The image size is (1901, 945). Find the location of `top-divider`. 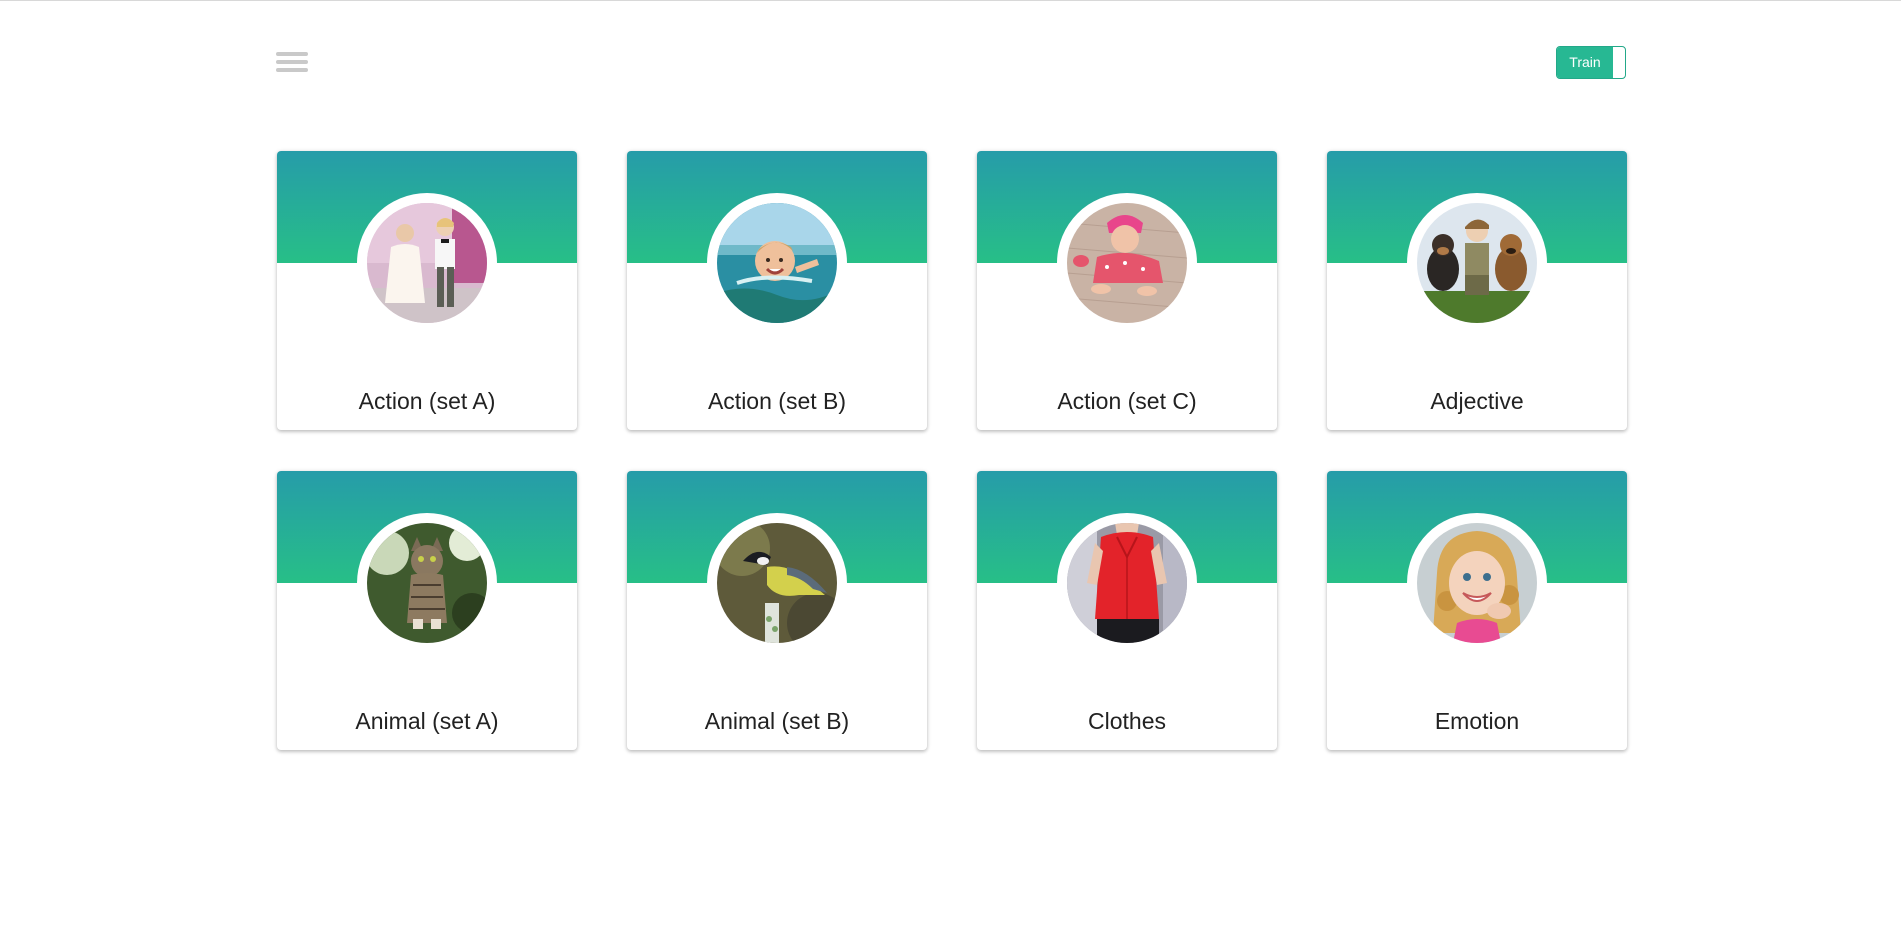

top-divider is located at coordinates (950, 0).